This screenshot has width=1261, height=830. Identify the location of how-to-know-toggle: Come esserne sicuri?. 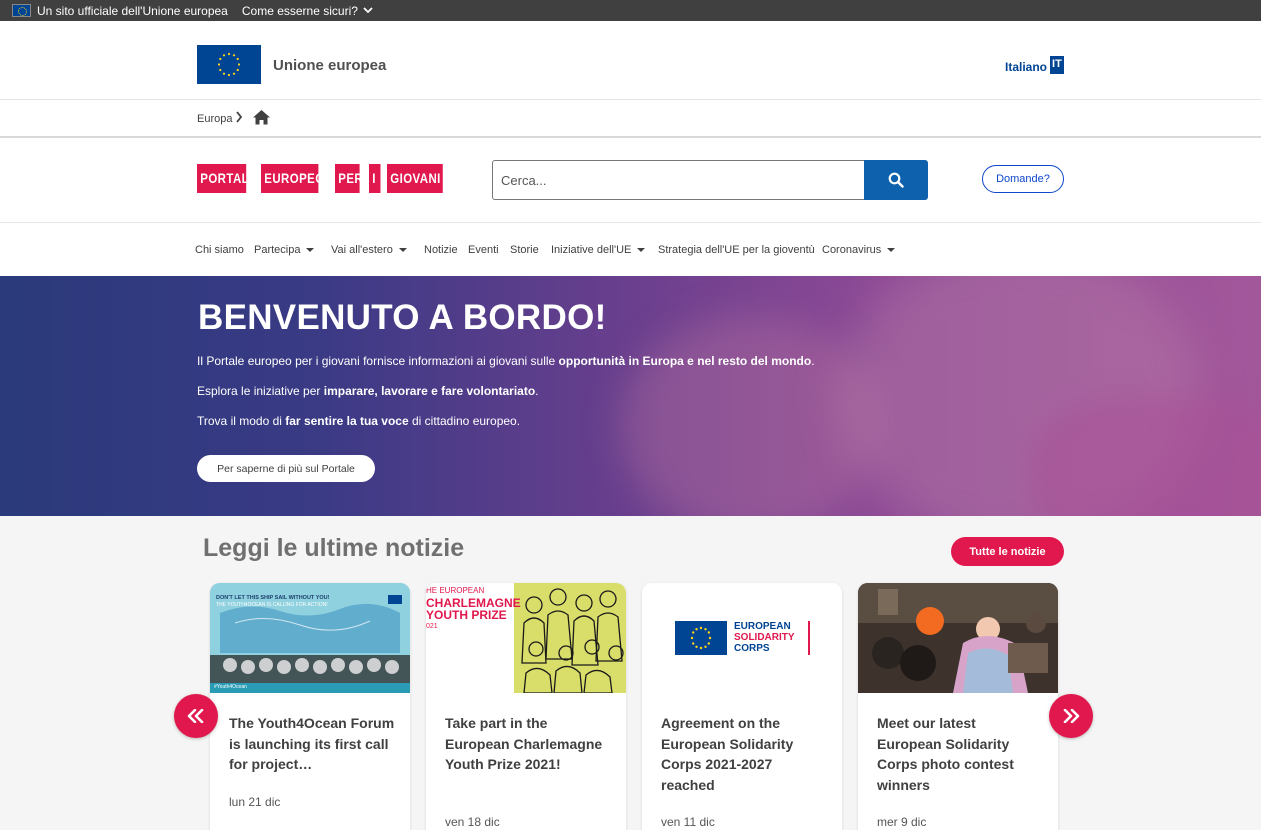
(307, 11).